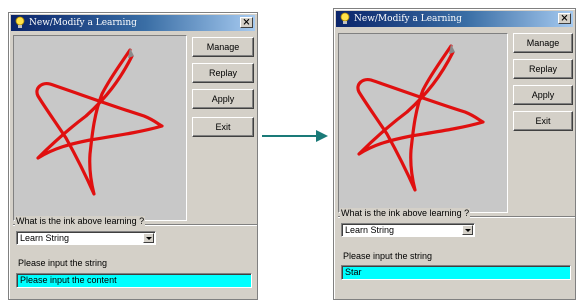  Describe the element at coordinates (295, 136) in the screenshot. I see `right-arrow-icon` at that location.